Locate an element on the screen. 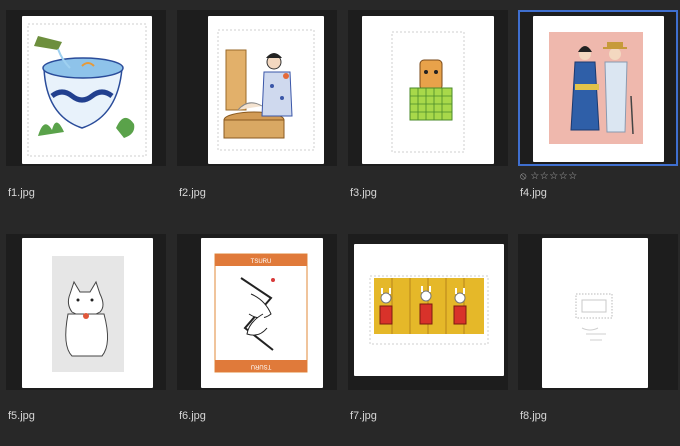  image-f2 is located at coordinates (266, 90).